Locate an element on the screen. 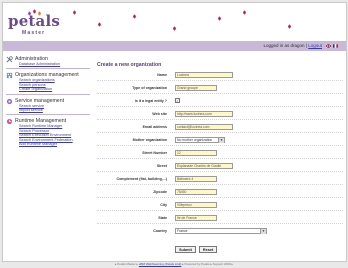 The width and height of the screenshot is (348, 268). field-label: Web site is located at coordinates (159, 114).